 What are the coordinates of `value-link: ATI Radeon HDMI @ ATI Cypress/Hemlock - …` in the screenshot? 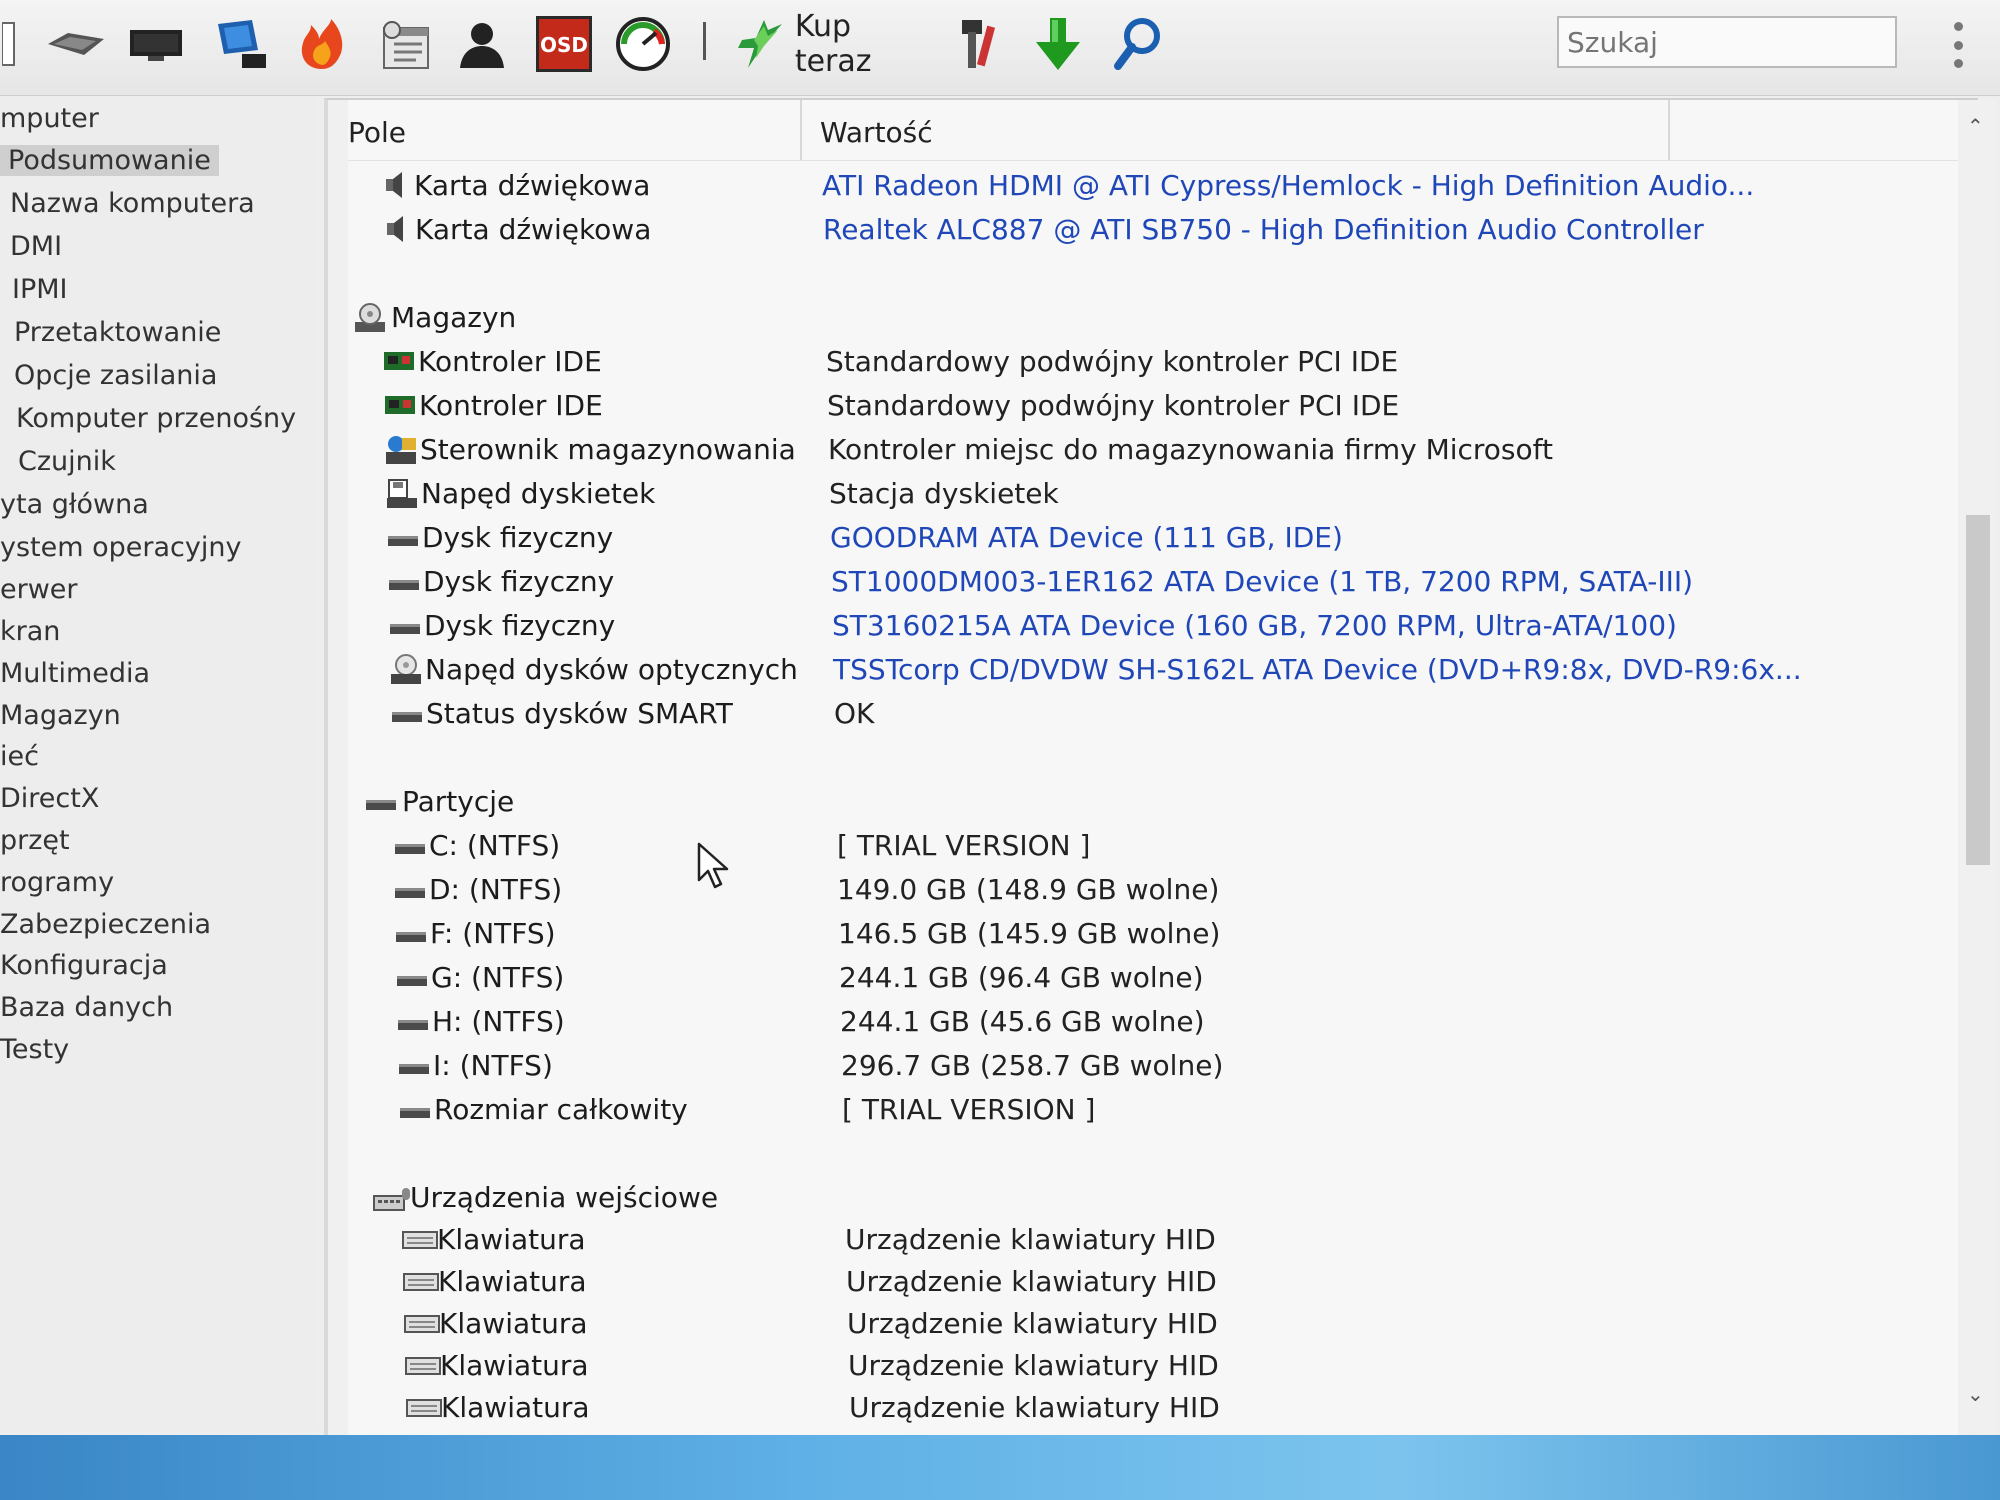 It's located at (1288, 186).